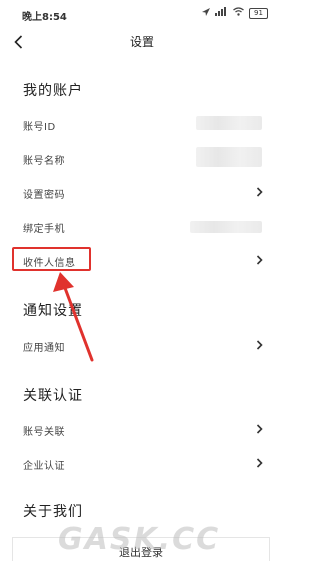 This screenshot has height=561, width=320. What do you see at coordinates (258, 13) in the screenshot?
I see `battery-icon: 91` at bounding box center [258, 13].